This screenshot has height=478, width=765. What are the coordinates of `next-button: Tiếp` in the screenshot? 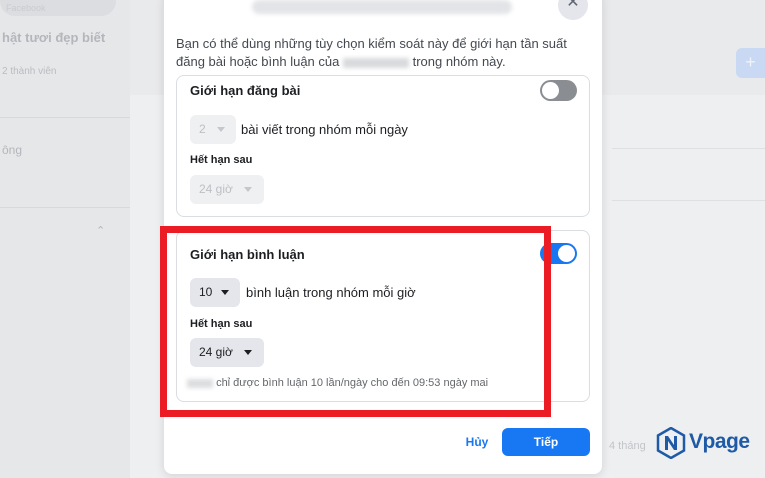 It's located at (546, 442).